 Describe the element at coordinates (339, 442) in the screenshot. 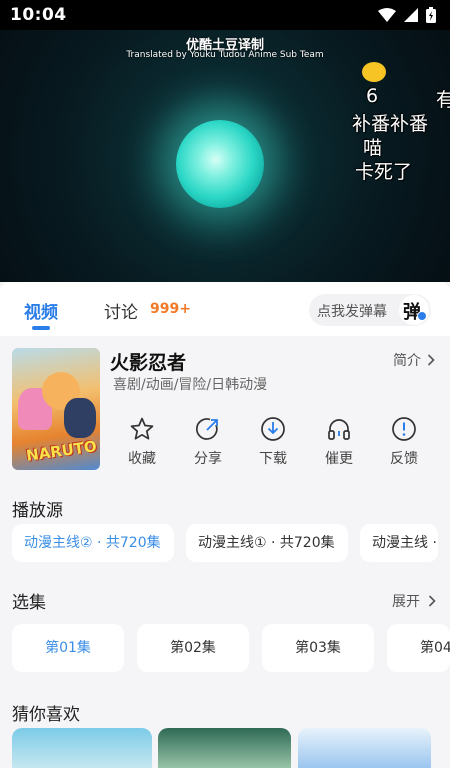

I see `urge-update-button: 催更` at that location.